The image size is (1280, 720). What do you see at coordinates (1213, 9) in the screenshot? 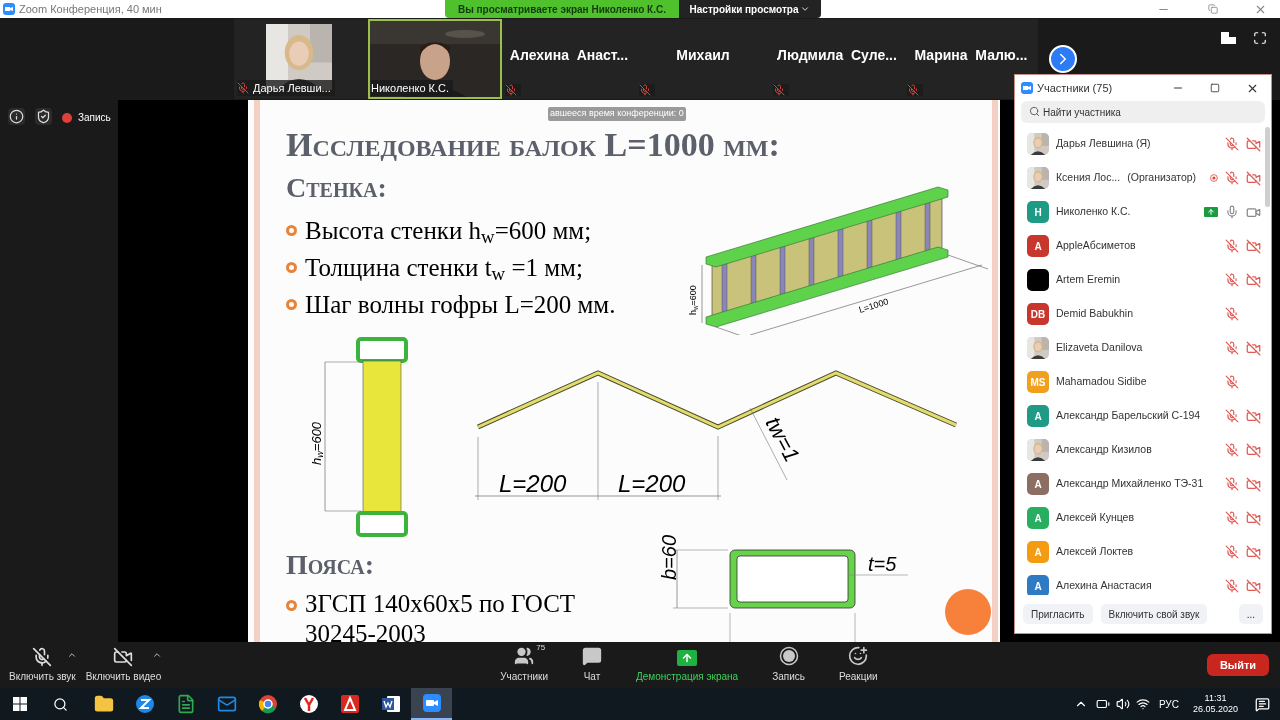
I see `restore-icon` at bounding box center [1213, 9].